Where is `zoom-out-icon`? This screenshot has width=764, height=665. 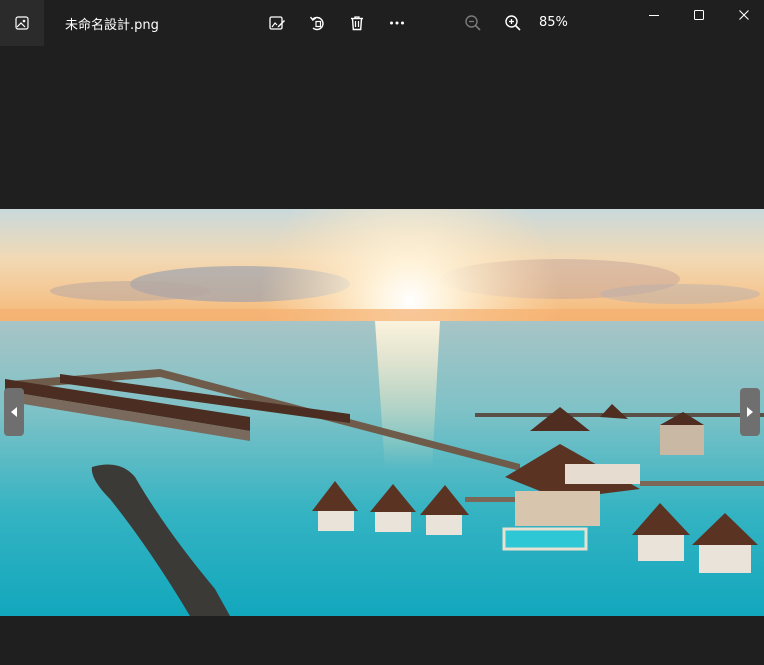
zoom-out-icon is located at coordinates (473, 23).